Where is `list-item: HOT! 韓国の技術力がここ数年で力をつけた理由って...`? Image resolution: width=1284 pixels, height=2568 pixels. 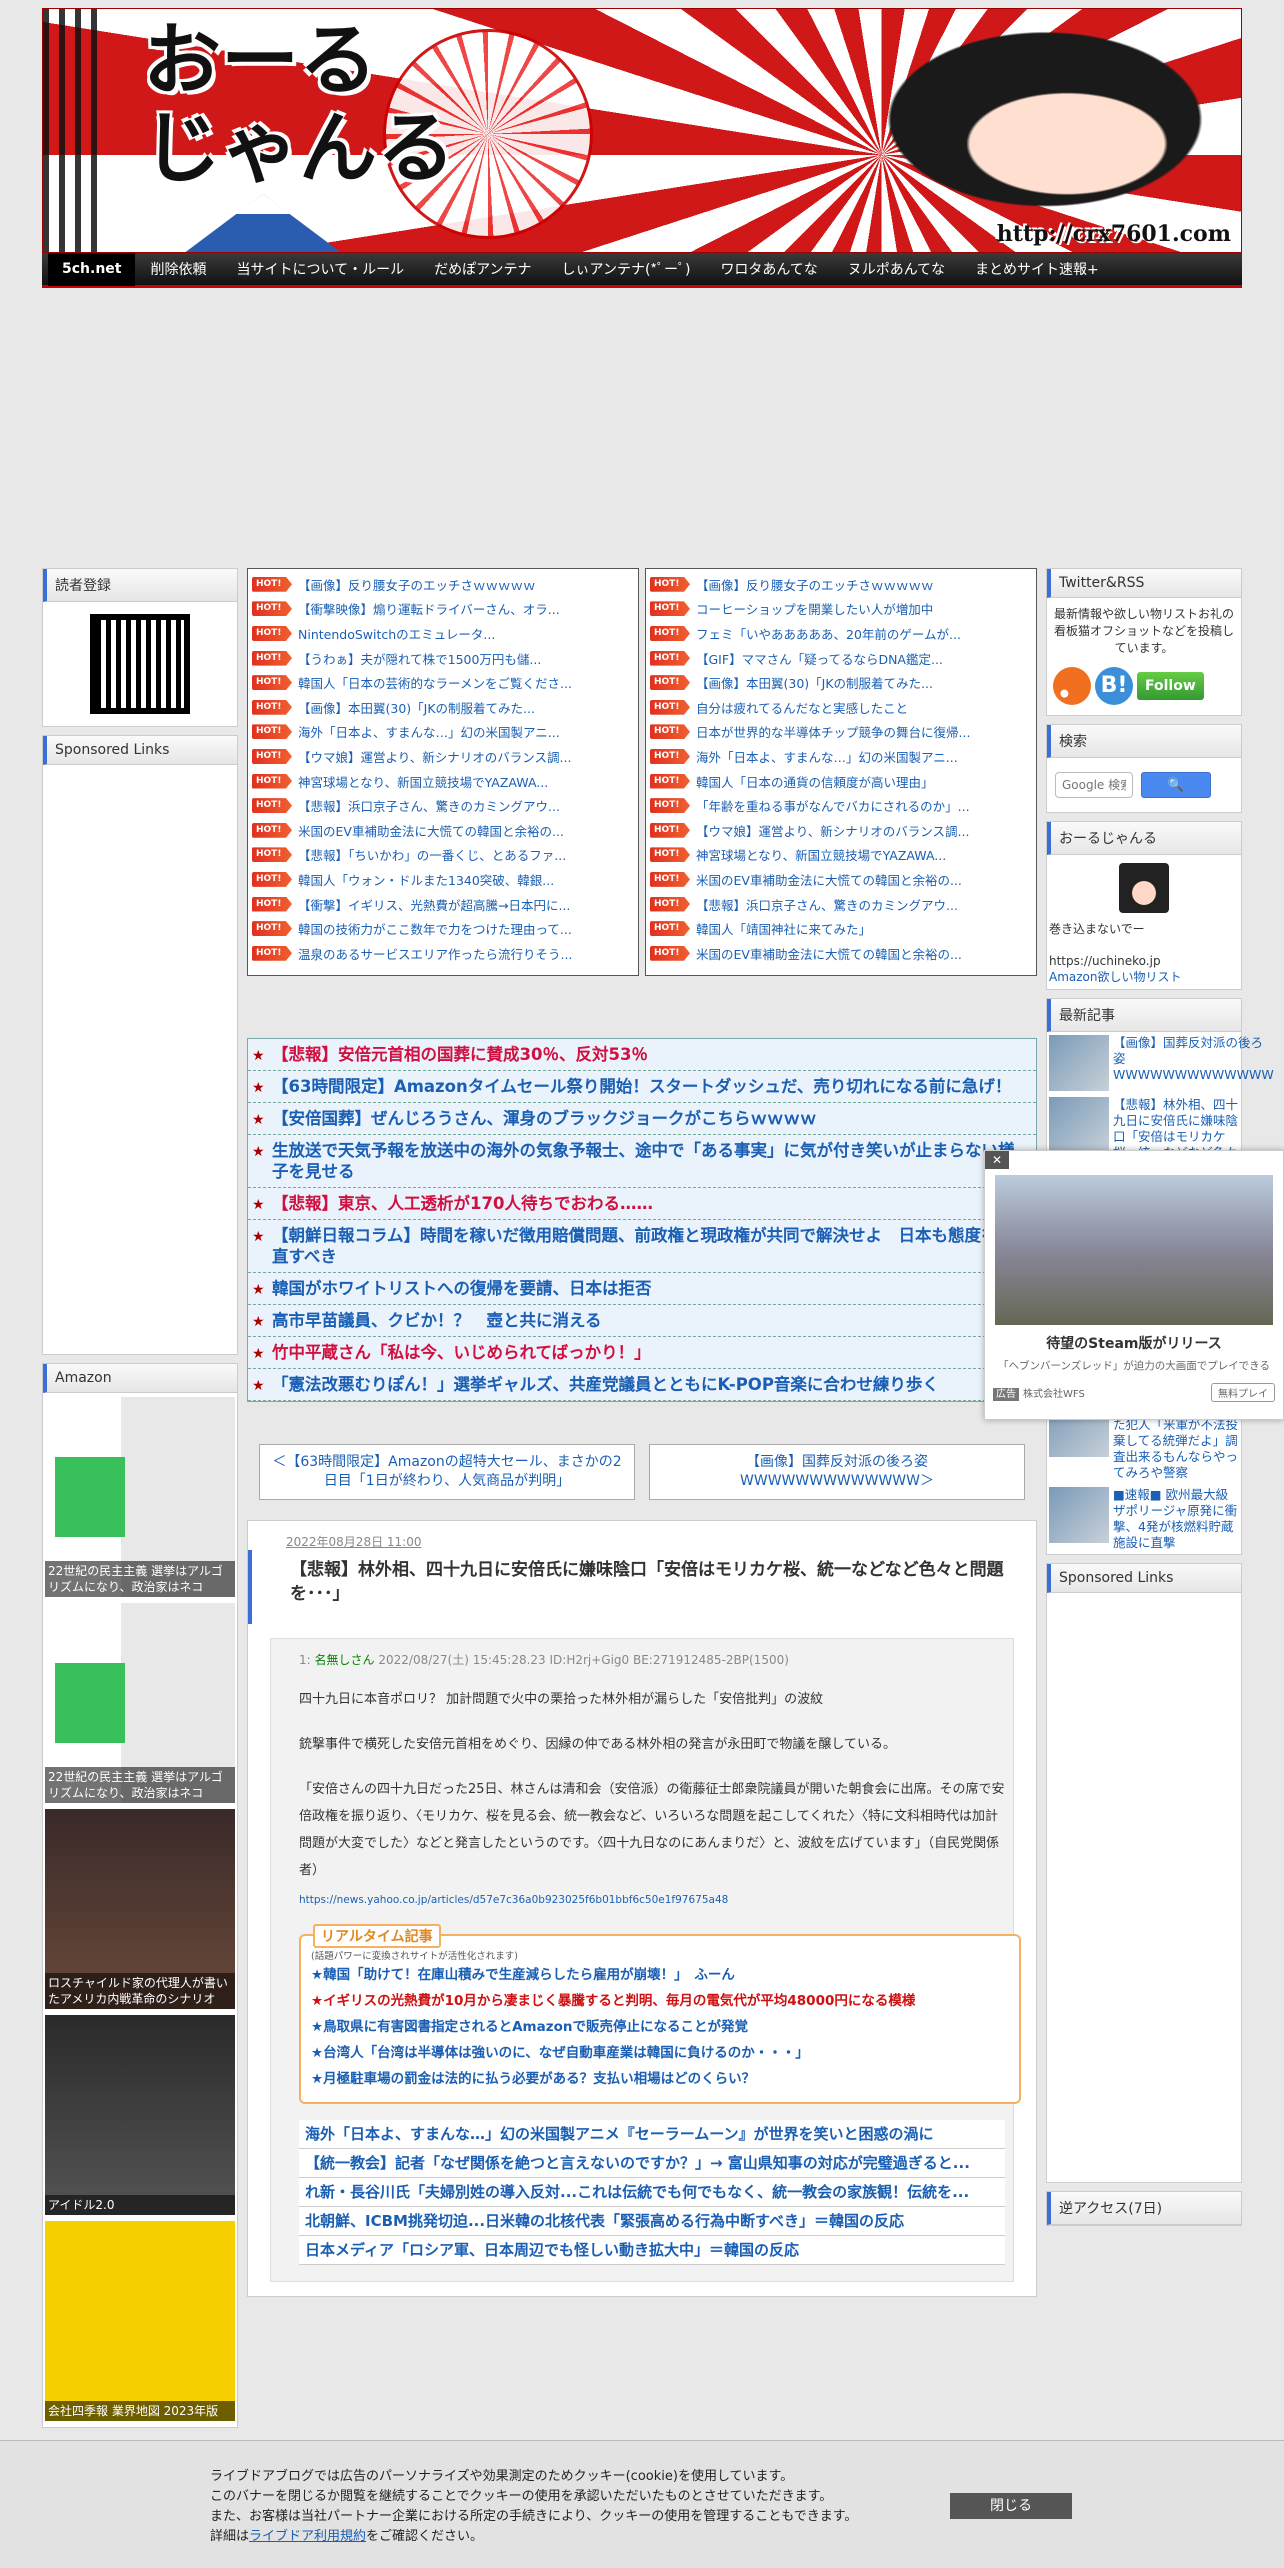
list-item: HOT! 韓国の技術力がここ数年で力をつけた理由って... is located at coordinates (443, 928).